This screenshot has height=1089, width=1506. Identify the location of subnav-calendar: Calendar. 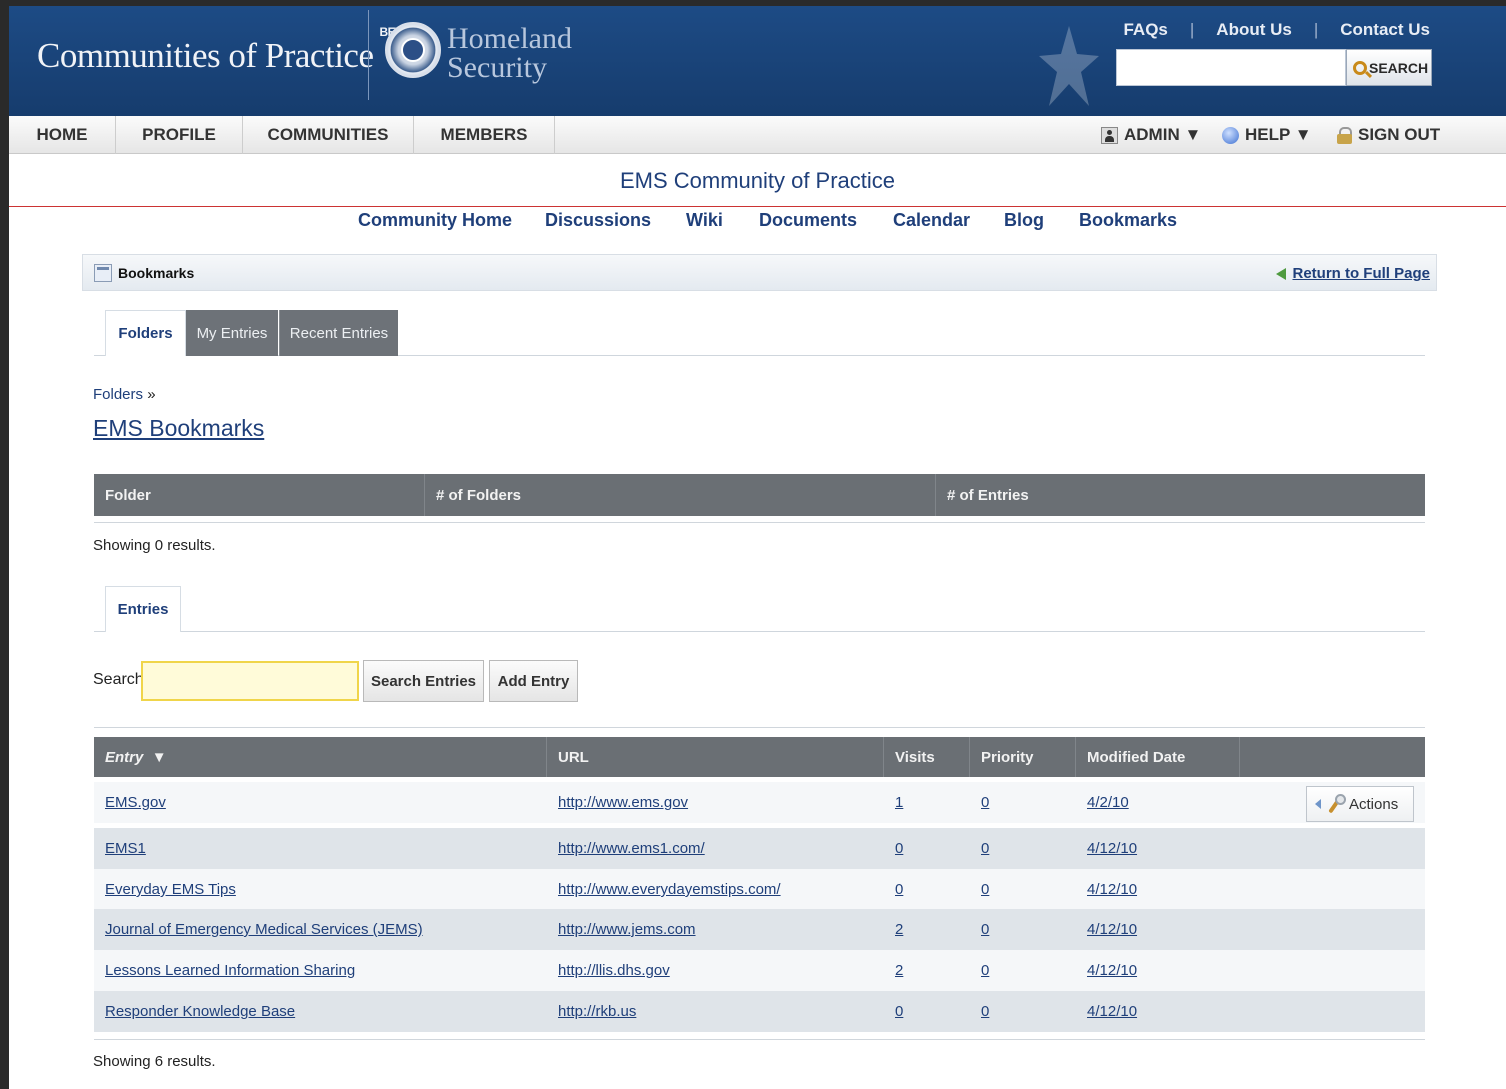
(931, 220).